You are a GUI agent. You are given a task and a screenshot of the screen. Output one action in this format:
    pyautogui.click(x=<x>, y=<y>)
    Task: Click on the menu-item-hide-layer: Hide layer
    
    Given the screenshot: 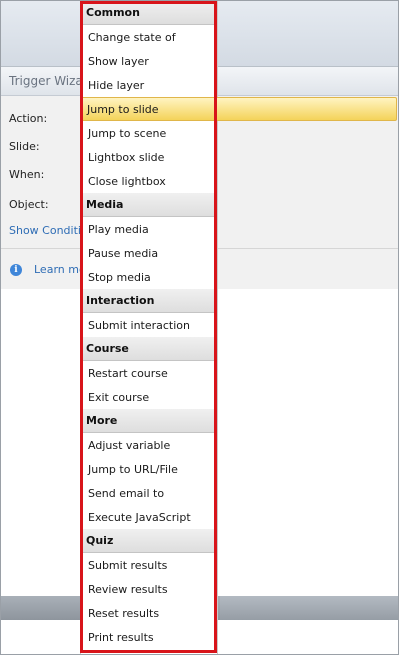 What is the action you would take?
    pyautogui.click(x=149, y=85)
    